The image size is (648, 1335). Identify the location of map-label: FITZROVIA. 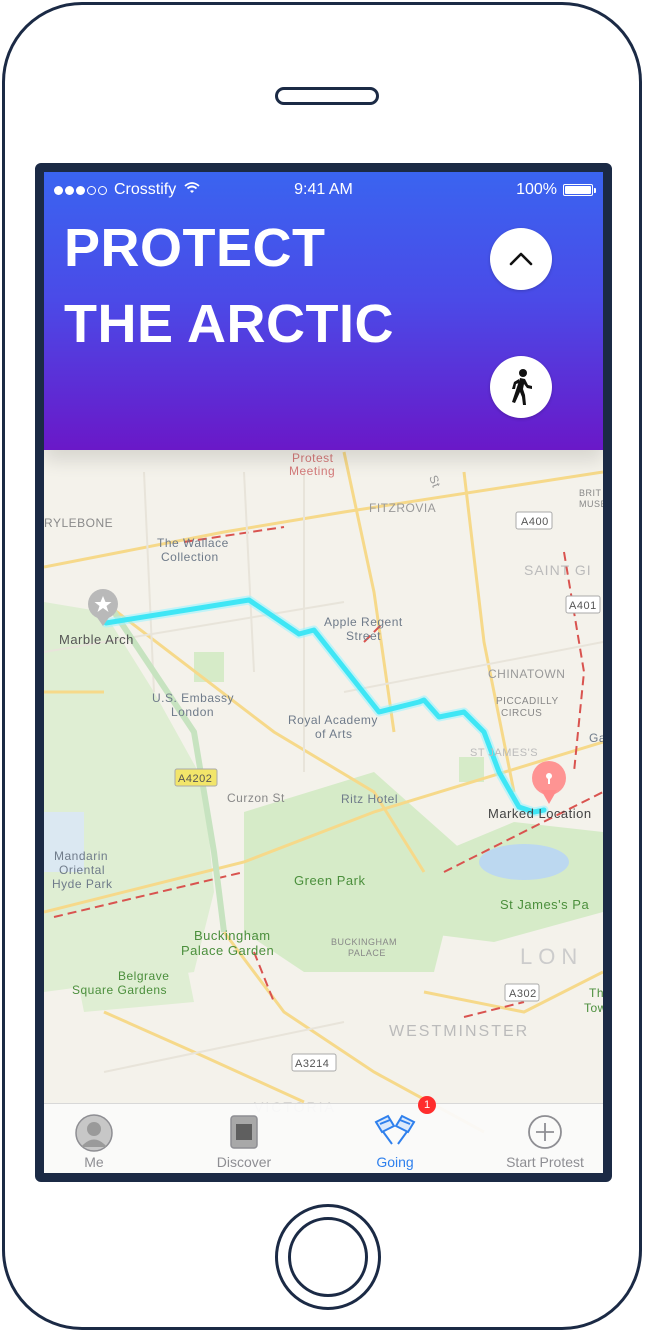
(402, 508).